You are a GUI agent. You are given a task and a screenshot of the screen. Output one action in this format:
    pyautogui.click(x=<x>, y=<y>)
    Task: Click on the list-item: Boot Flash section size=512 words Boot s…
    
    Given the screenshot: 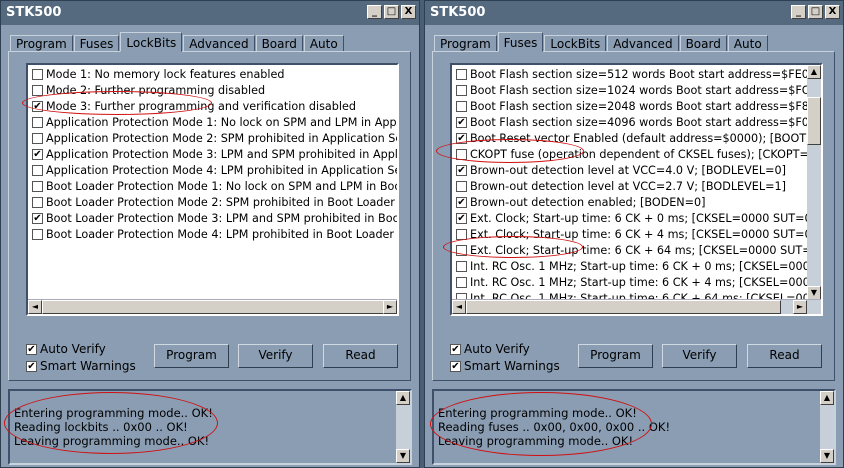 What is the action you would take?
    pyautogui.click(x=636, y=75)
    